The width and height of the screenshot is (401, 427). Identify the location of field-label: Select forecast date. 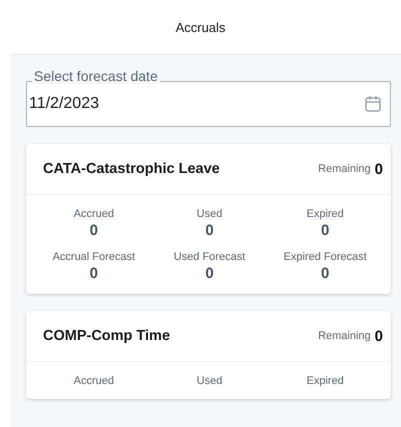
(96, 76).